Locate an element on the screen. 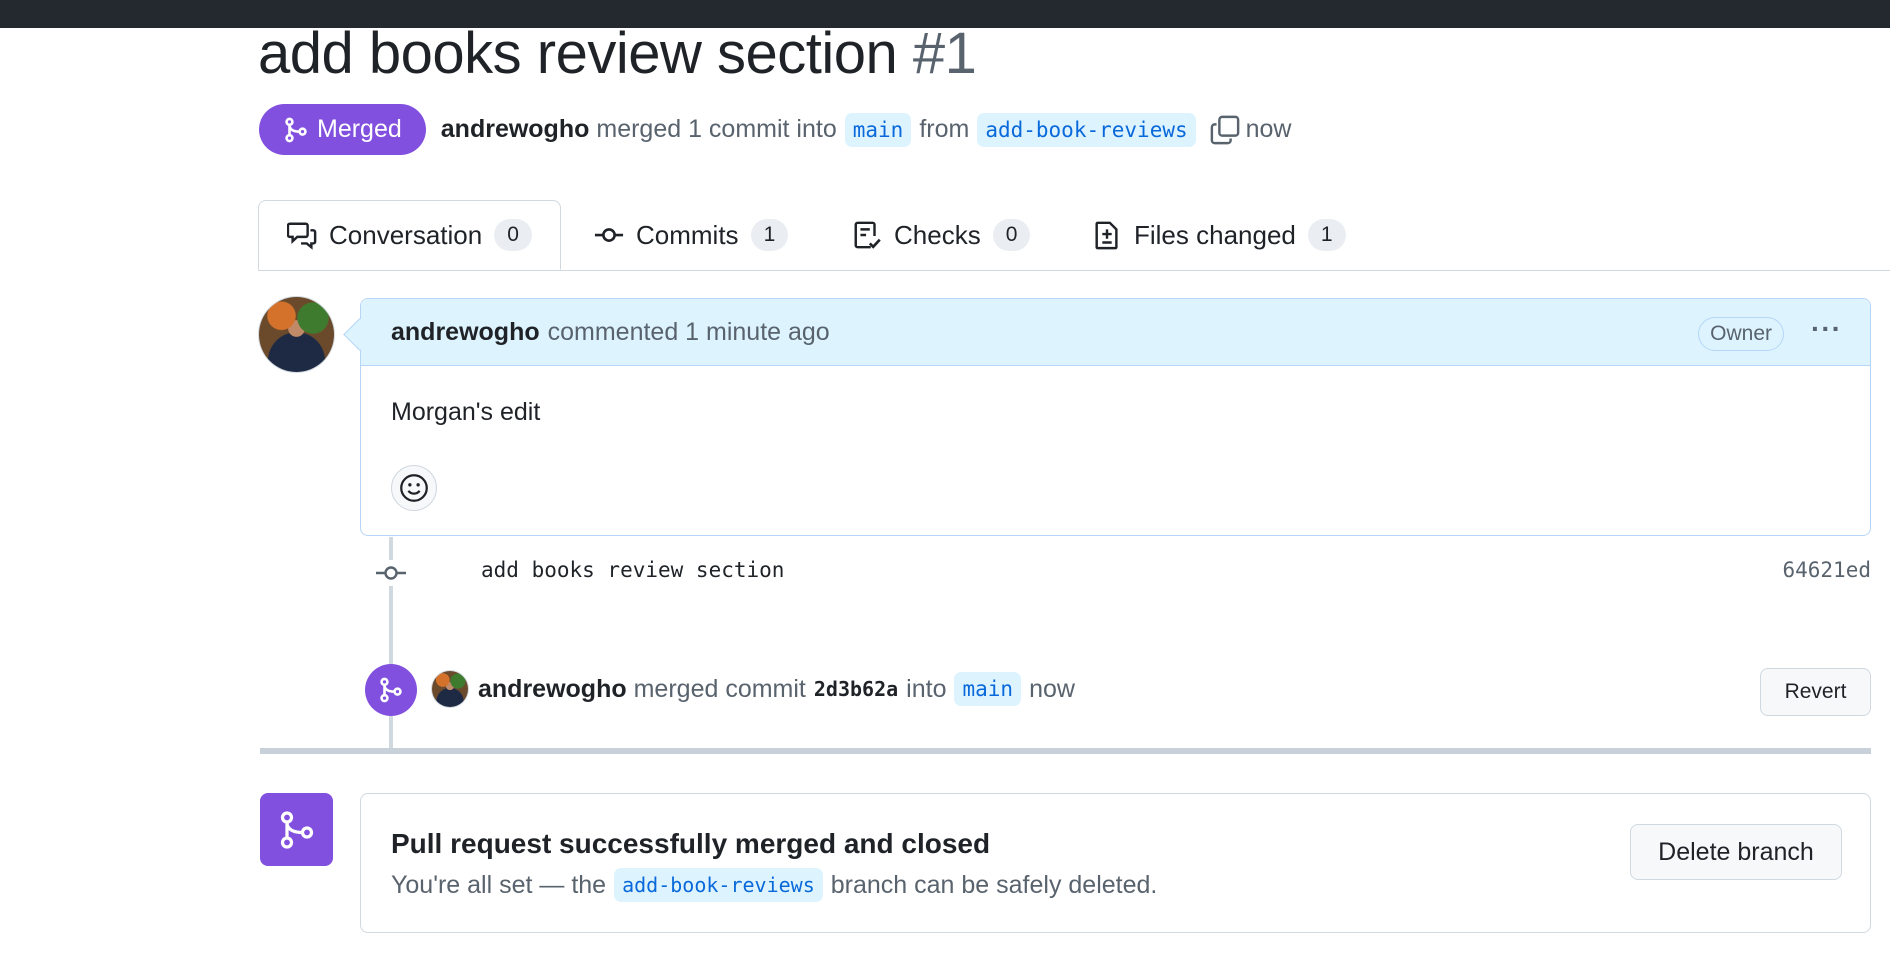  merged-status-label: Merged is located at coordinates (359, 129).